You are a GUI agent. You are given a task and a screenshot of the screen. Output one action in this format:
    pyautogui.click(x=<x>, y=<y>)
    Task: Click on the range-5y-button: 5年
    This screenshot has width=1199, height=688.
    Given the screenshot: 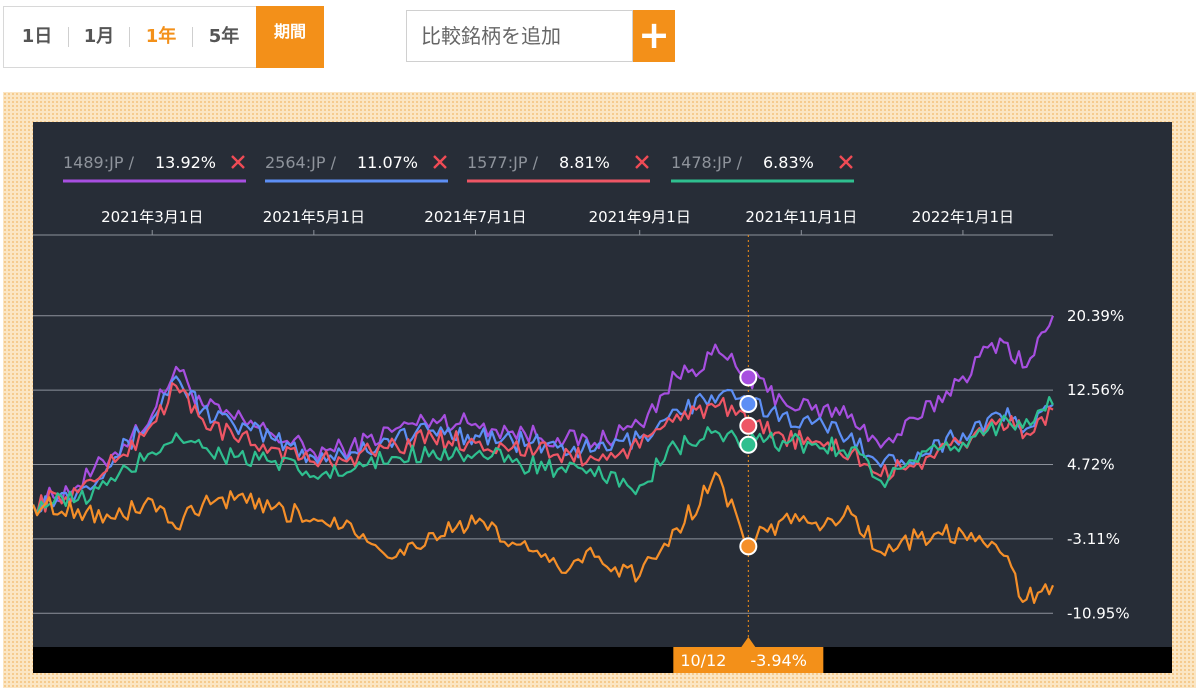 What is the action you would take?
    pyautogui.click(x=224, y=37)
    